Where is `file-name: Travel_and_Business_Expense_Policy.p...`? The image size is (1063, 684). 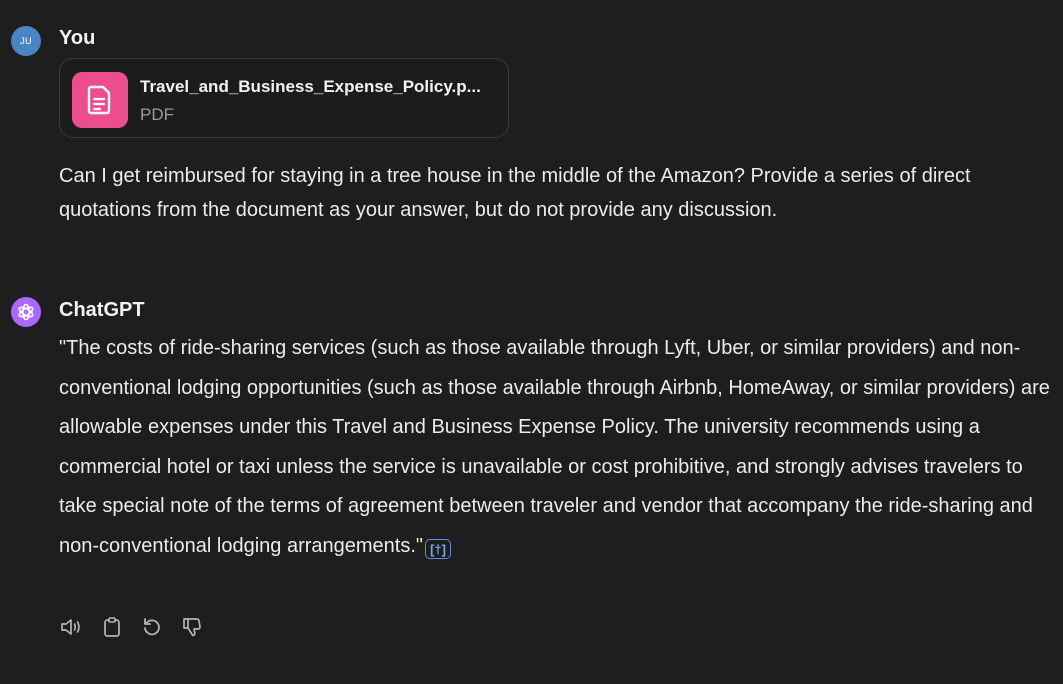
file-name: Travel_and_Business_Expense_Policy.p... is located at coordinates (310, 86).